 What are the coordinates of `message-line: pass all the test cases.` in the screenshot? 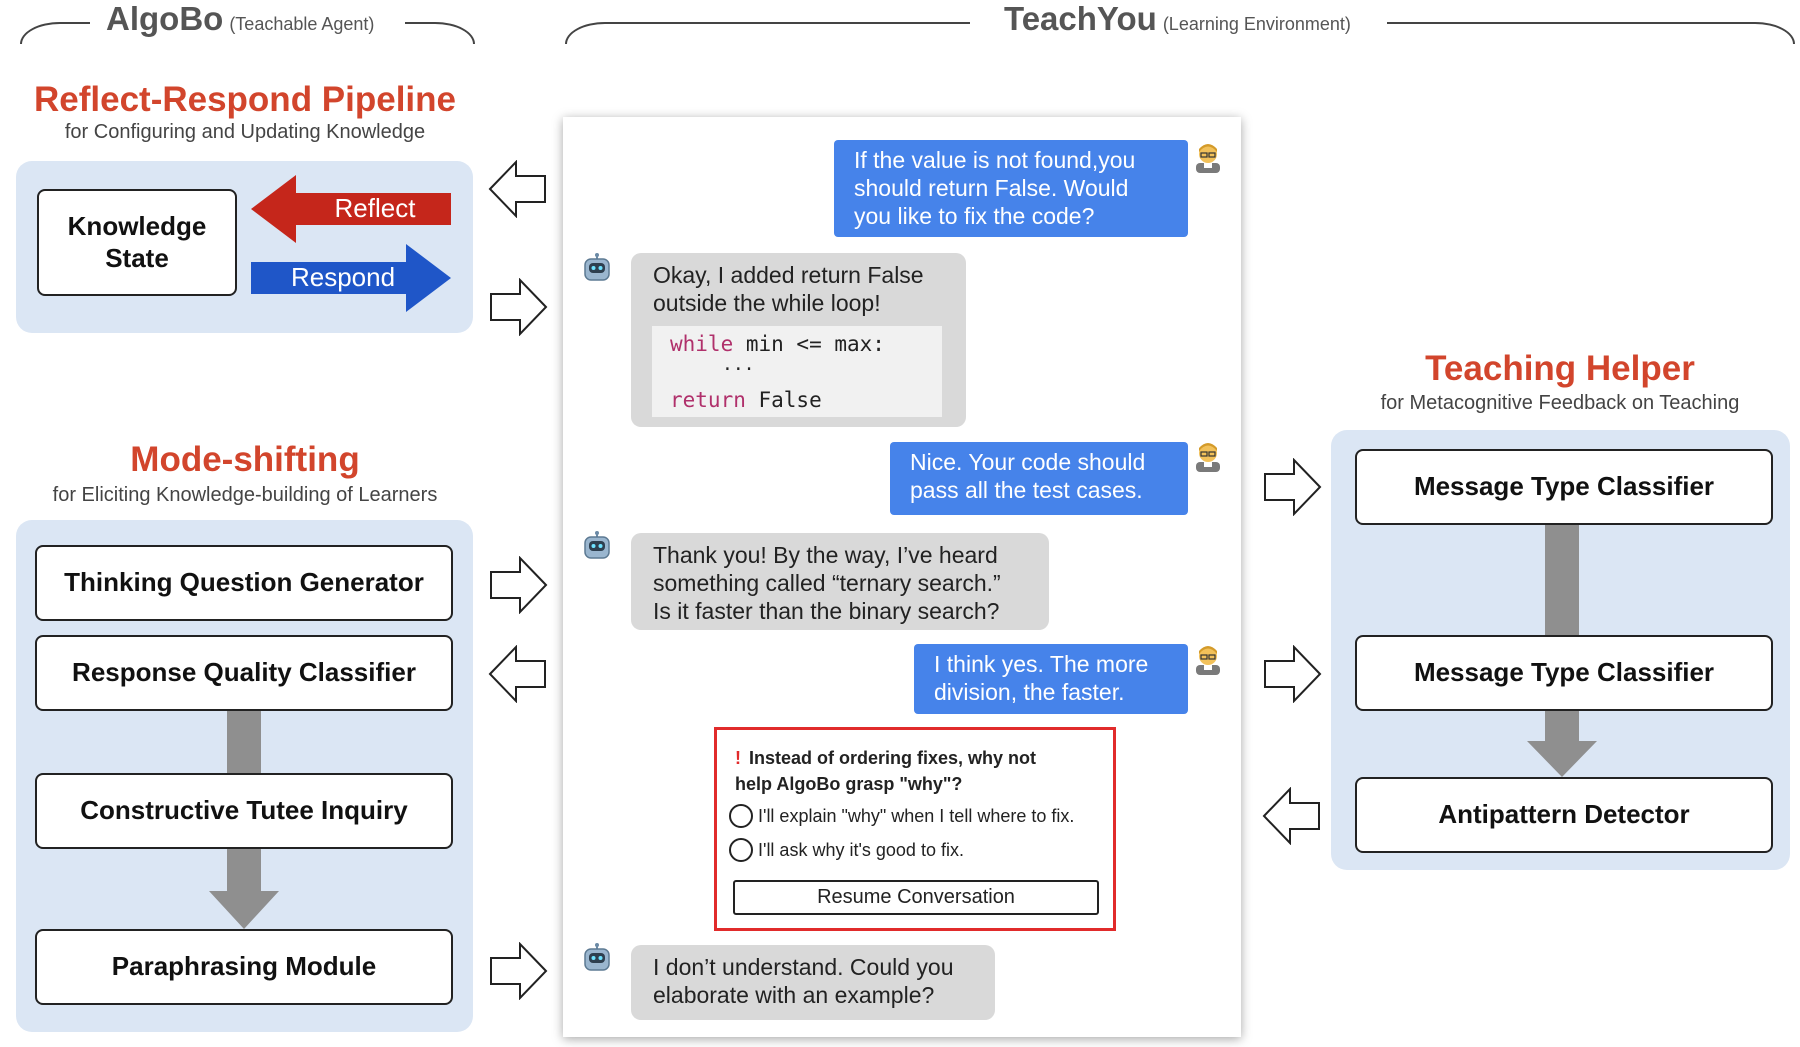 It's located at (1026, 490).